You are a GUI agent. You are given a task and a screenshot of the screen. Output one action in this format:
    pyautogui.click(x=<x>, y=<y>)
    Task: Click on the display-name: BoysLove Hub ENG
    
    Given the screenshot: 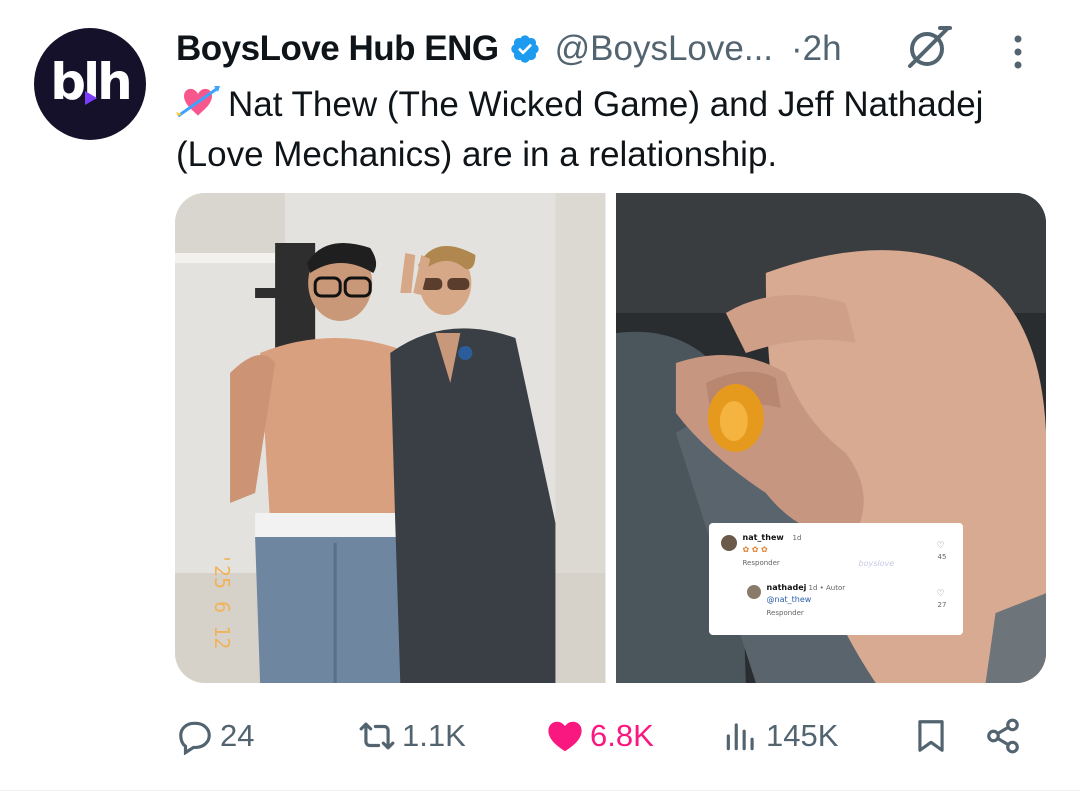 What is the action you would take?
    pyautogui.click(x=337, y=49)
    